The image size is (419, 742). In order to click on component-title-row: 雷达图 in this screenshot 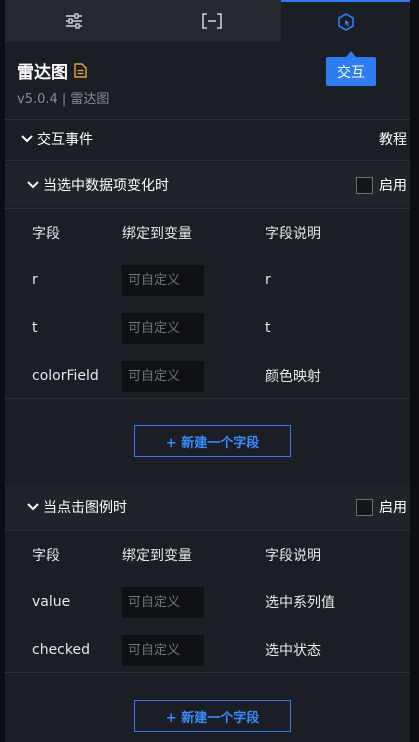, I will do `click(52, 70)`.